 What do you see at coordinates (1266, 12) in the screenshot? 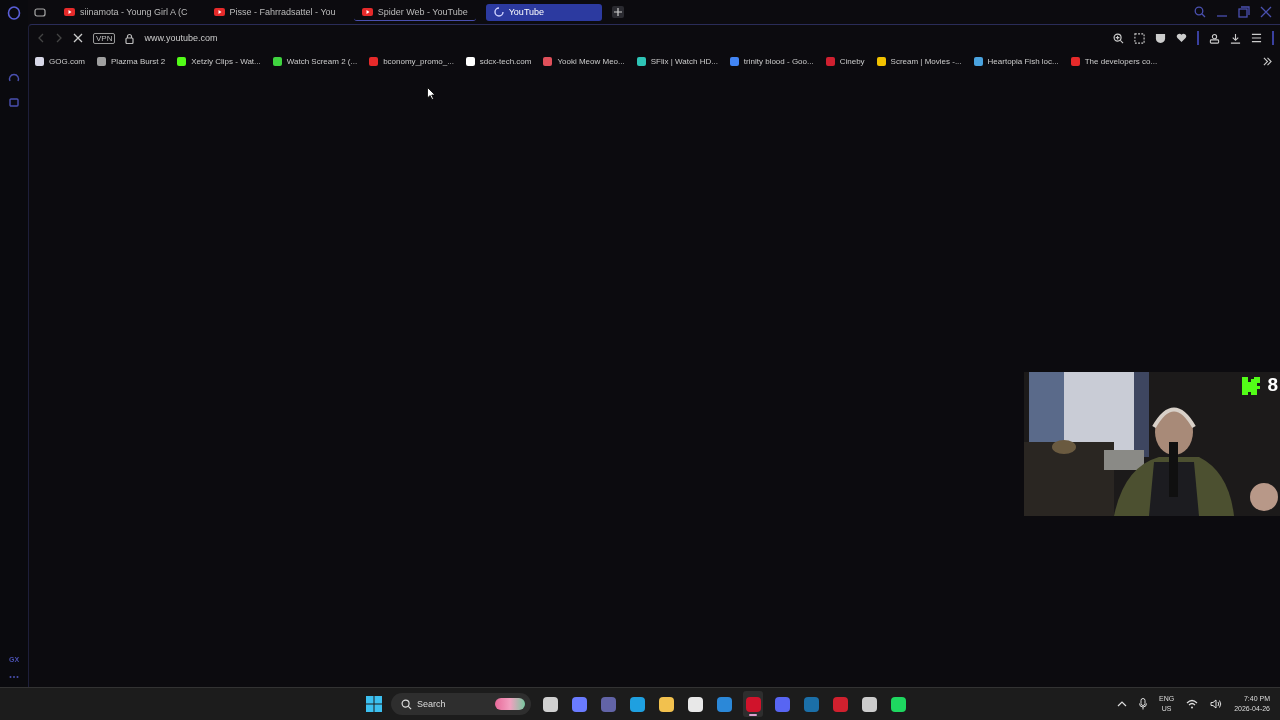
I see `close-icon` at bounding box center [1266, 12].